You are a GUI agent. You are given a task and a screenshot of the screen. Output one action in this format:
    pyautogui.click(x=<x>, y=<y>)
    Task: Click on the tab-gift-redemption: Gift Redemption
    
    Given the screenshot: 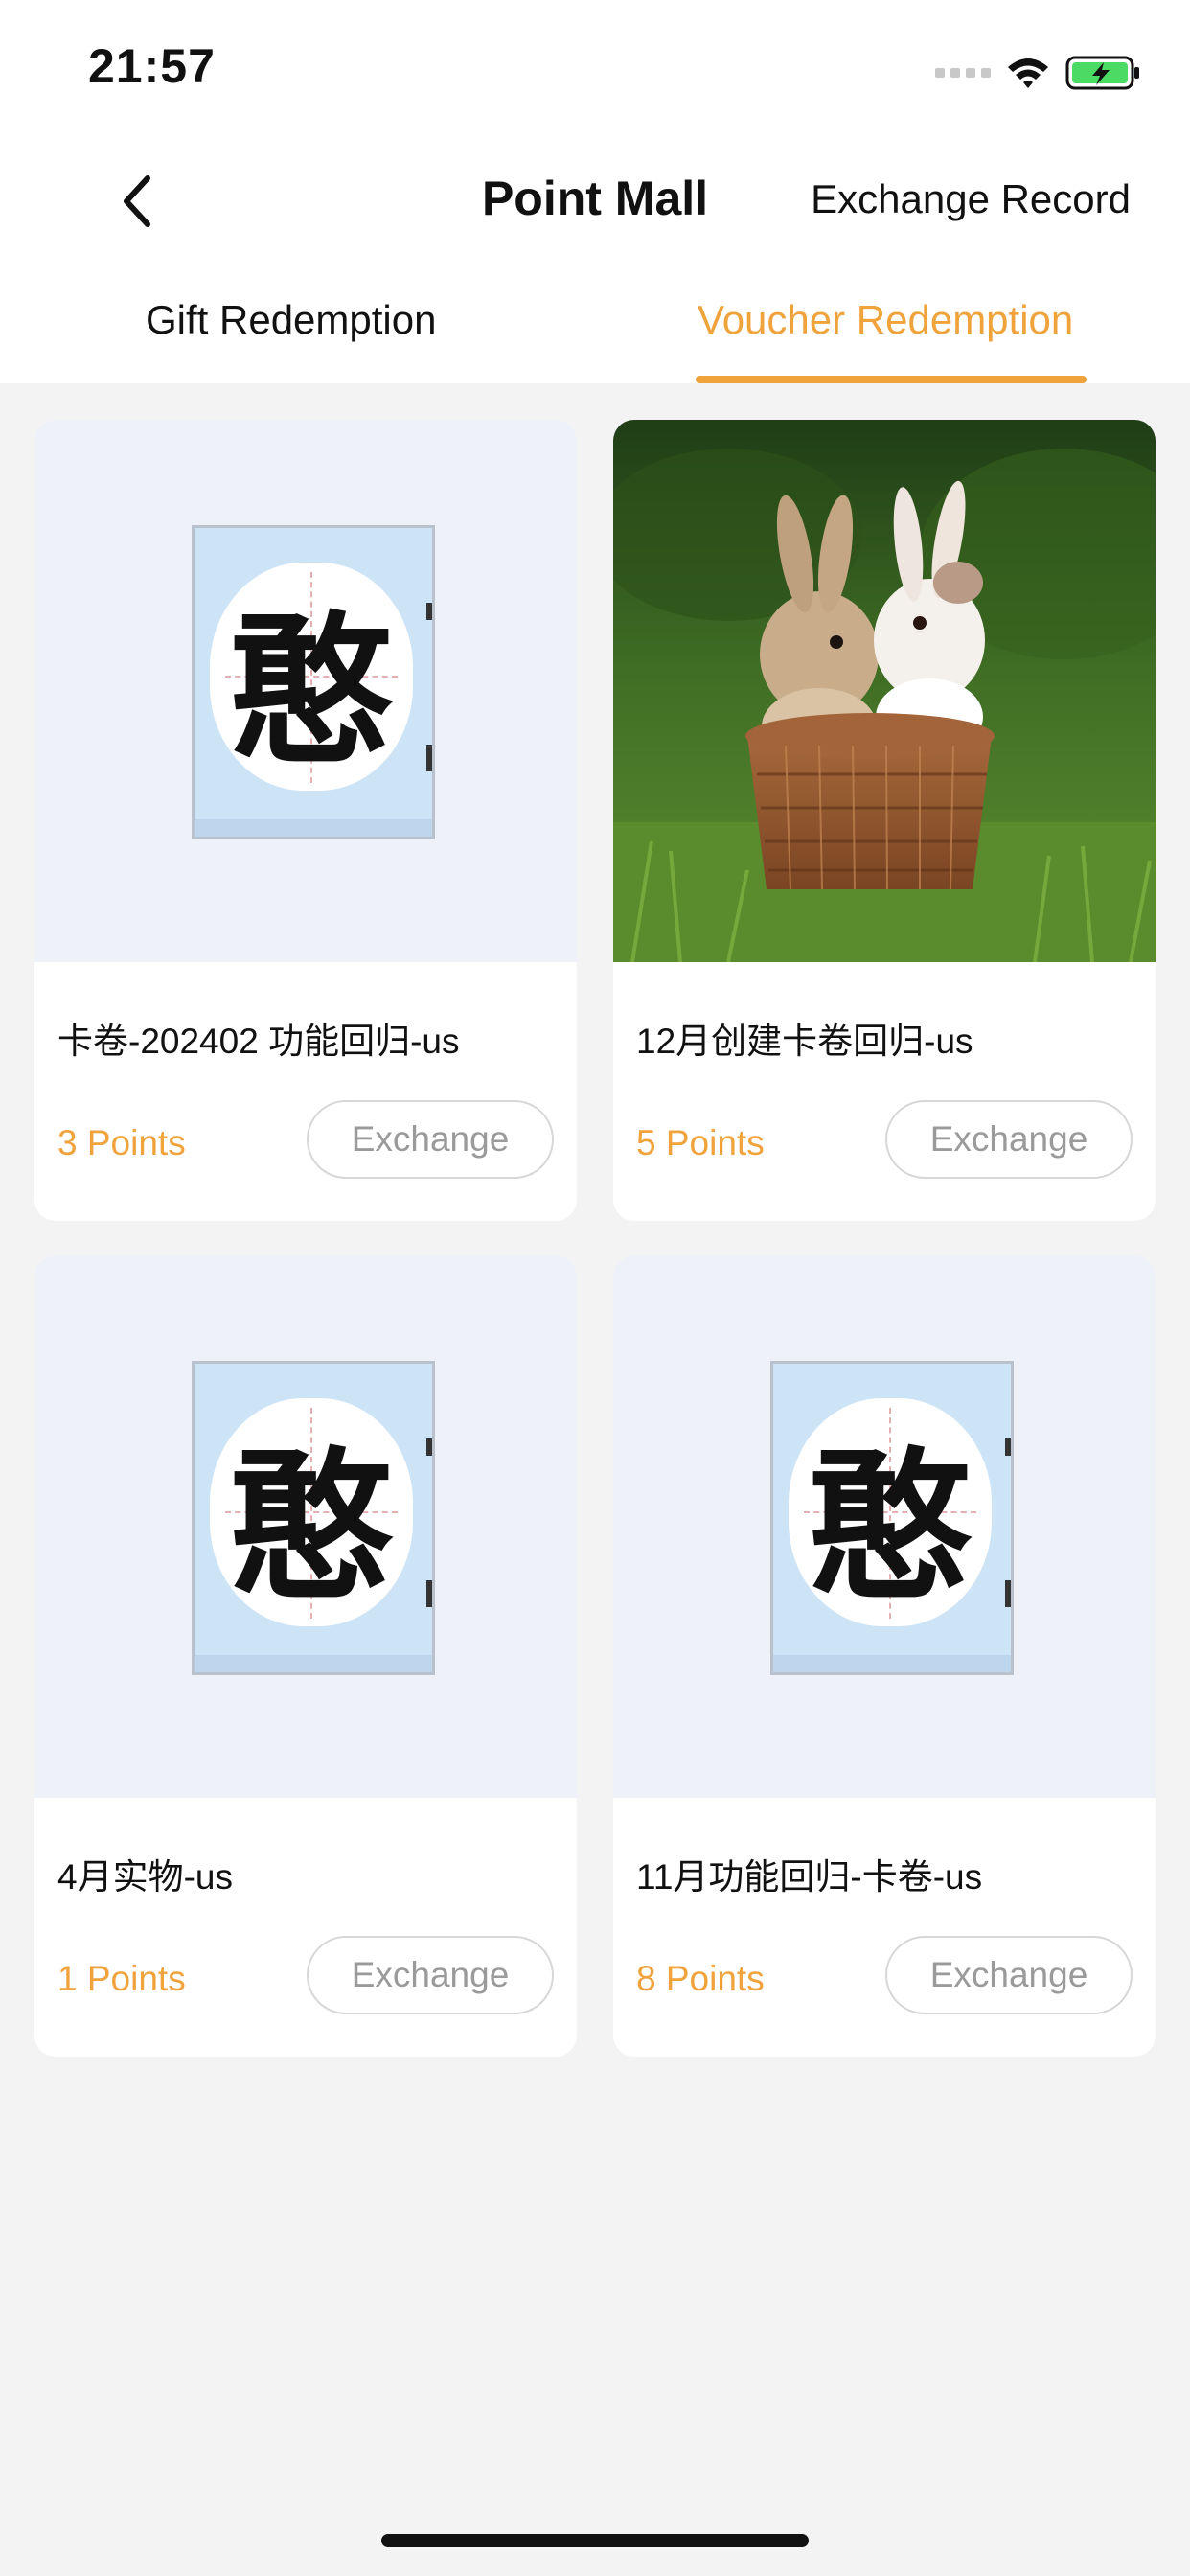 What is the action you would take?
    pyautogui.click(x=291, y=320)
    